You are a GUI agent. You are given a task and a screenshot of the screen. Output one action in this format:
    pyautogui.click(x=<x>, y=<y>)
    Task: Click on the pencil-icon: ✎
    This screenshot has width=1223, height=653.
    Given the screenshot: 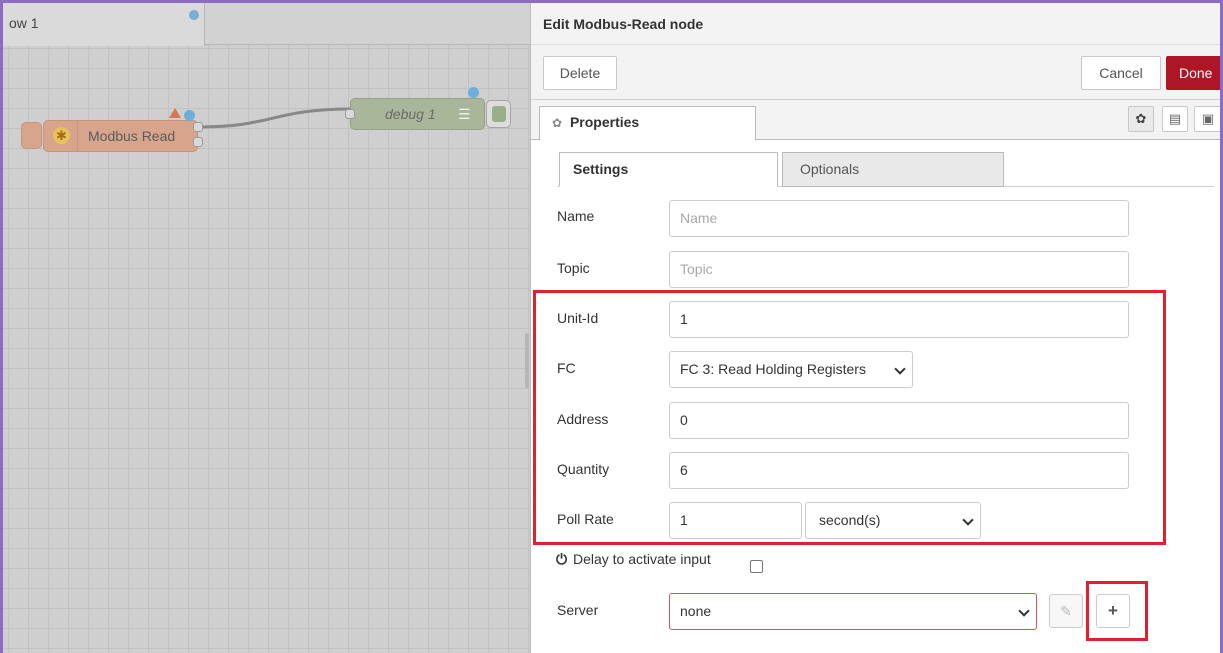 What is the action you would take?
    pyautogui.click(x=1066, y=611)
    